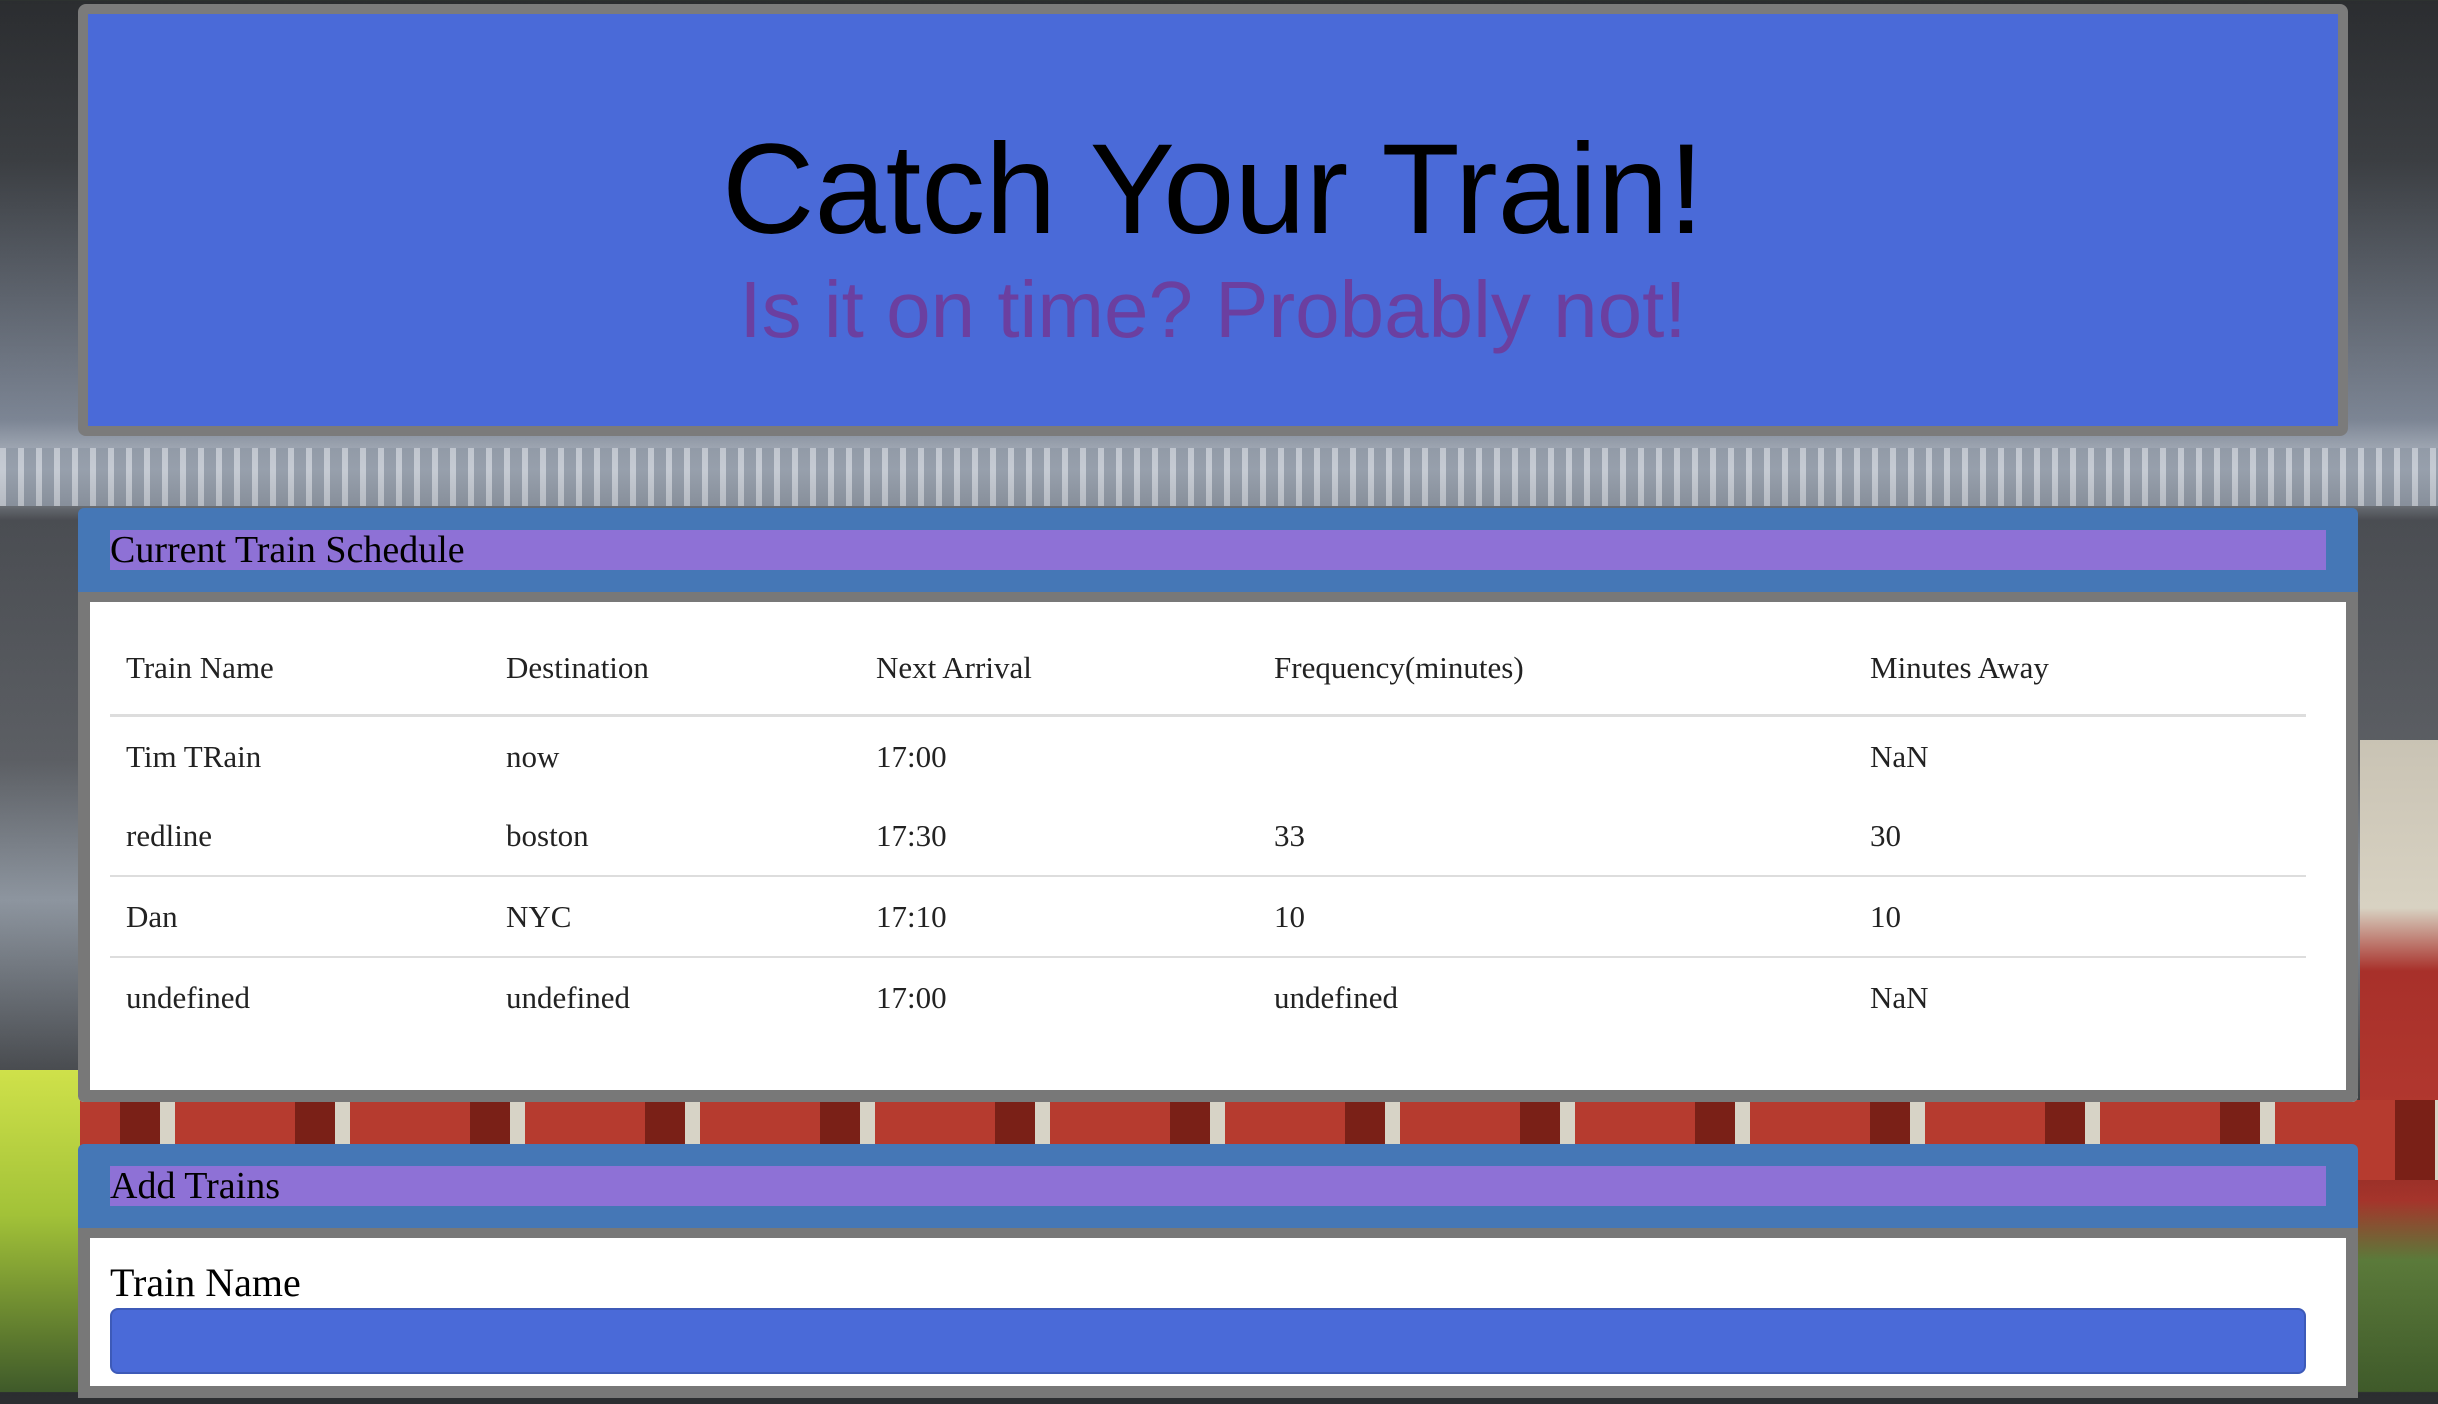  What do you see at coordinates (1556, 756) in the screenshot?
I see `cell-frequency` at bounding box center [1556, 756].